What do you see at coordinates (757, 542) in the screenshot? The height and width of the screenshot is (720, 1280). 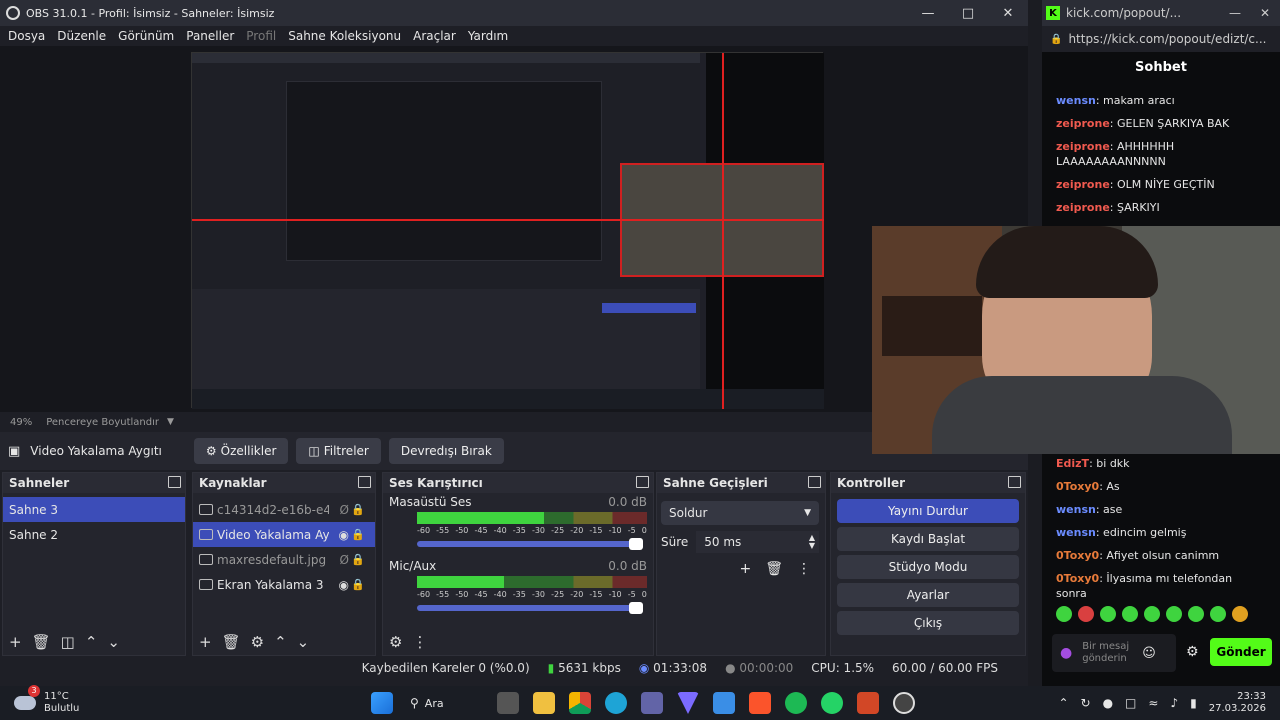 I see `duration-input: 50 ms ▲ ▼` at bounding box center [757, 542].